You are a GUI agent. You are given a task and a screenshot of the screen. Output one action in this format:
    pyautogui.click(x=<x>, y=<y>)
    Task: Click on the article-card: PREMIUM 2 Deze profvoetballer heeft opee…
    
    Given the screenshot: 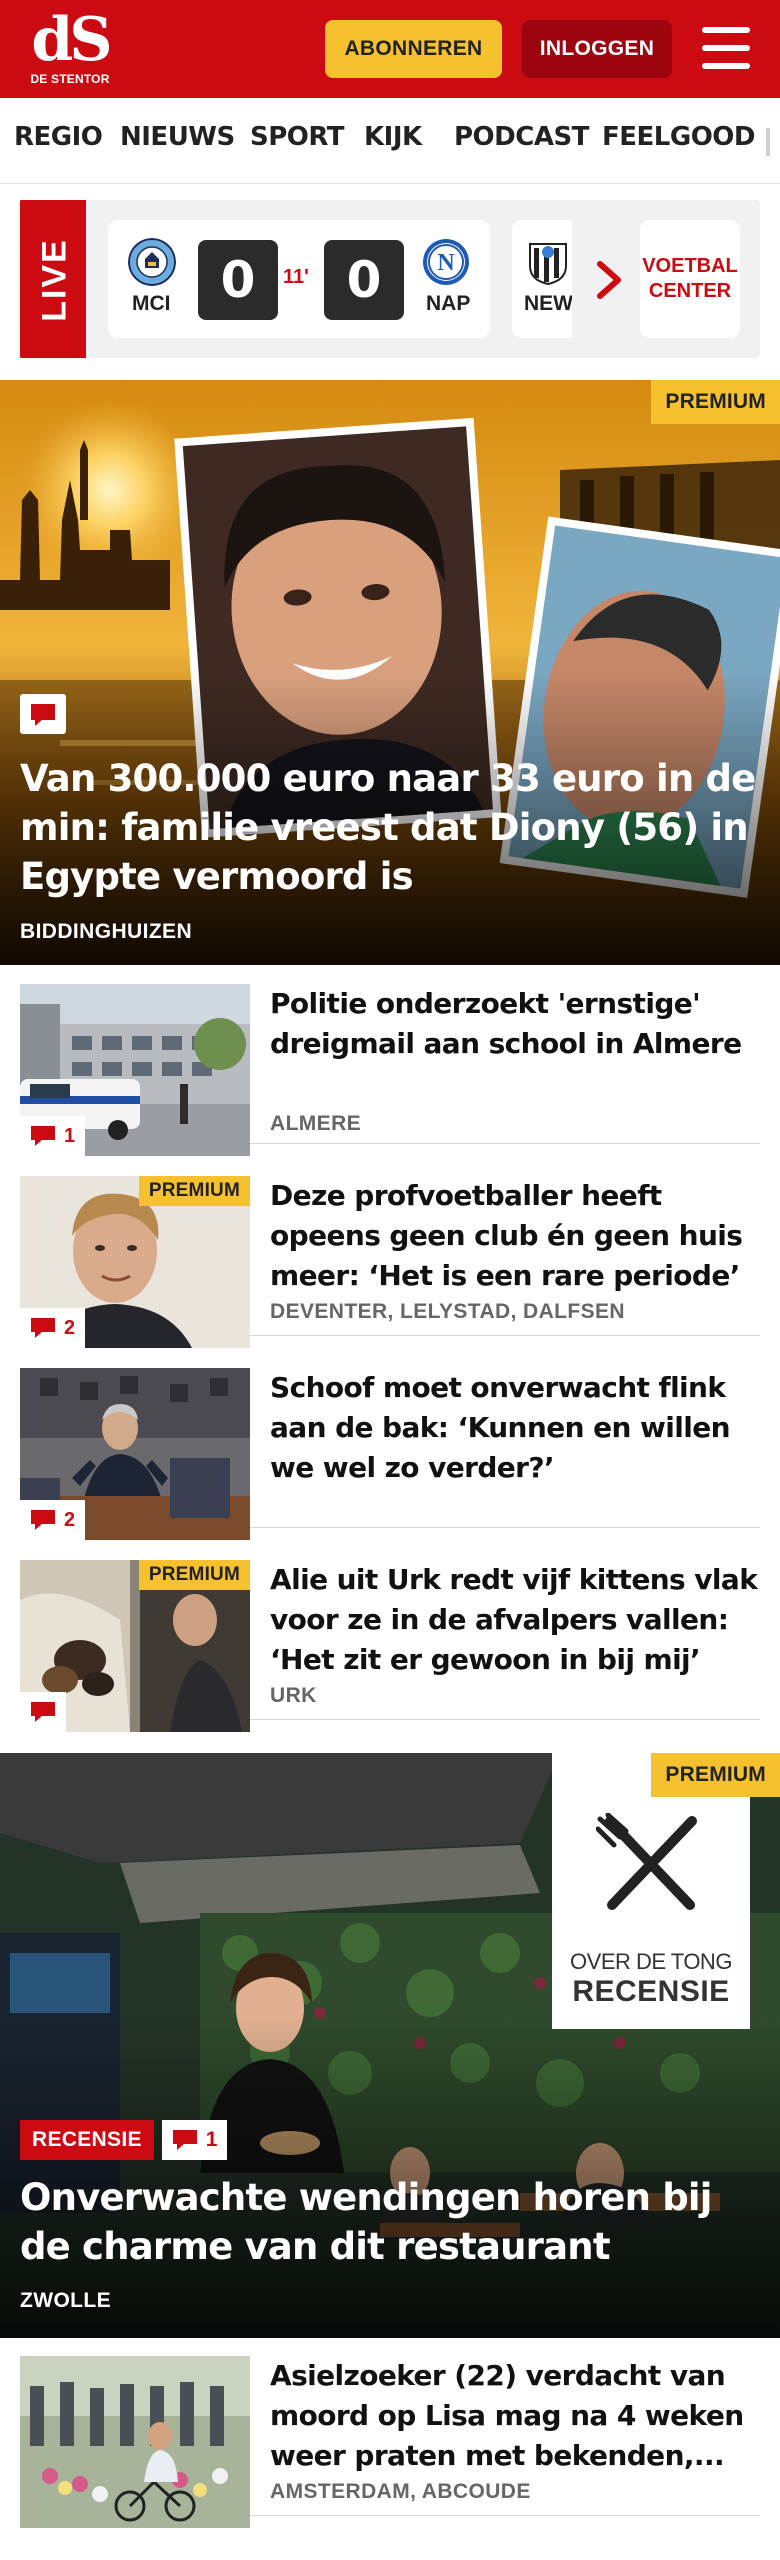 What is the action you would take?
    pyautogui.click(x=390, y=1254)
    